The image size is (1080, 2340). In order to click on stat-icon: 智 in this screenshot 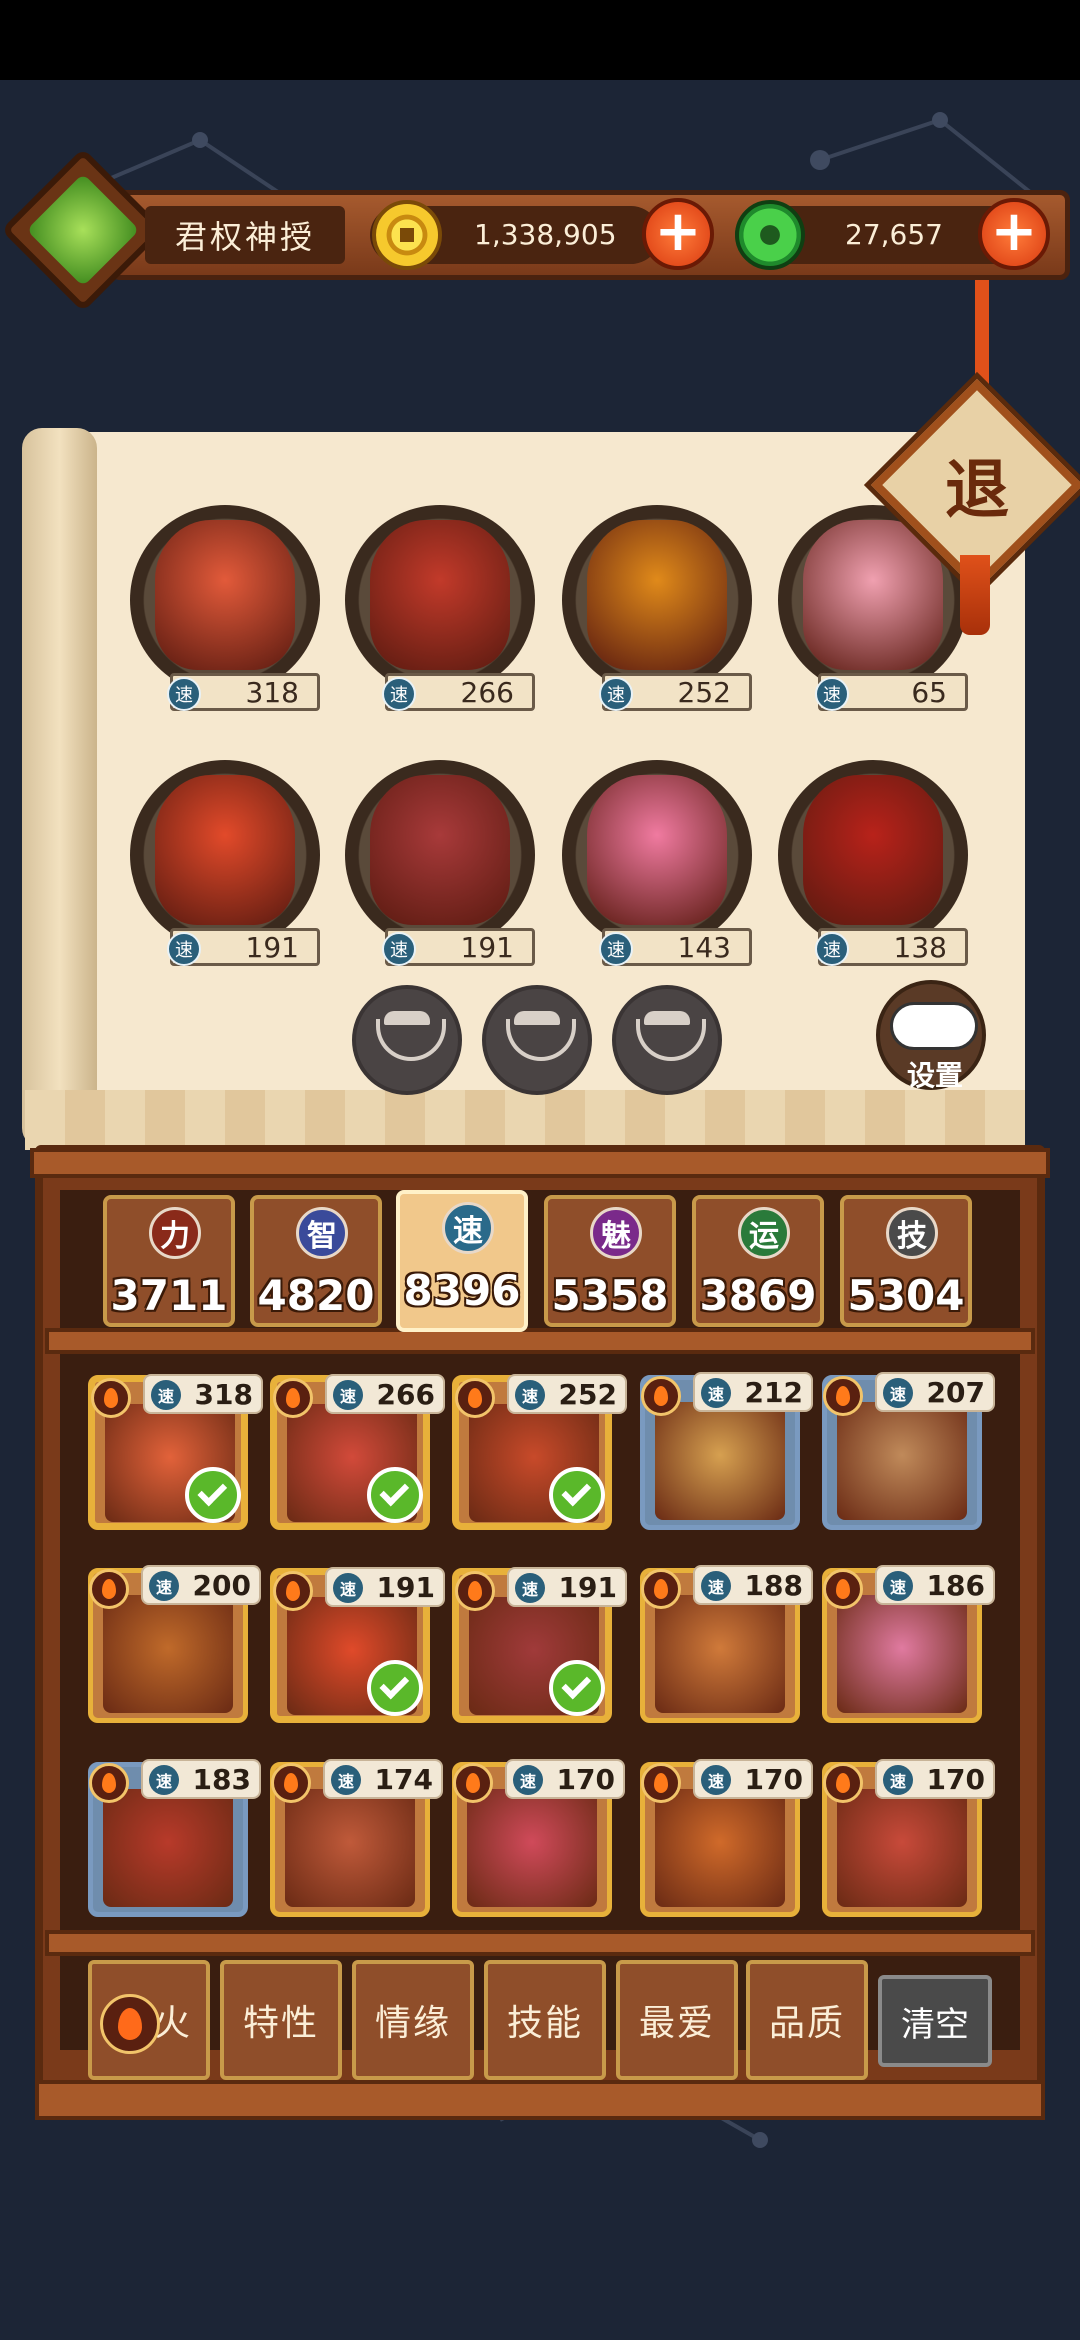, I will do `click(322, 1233)`.